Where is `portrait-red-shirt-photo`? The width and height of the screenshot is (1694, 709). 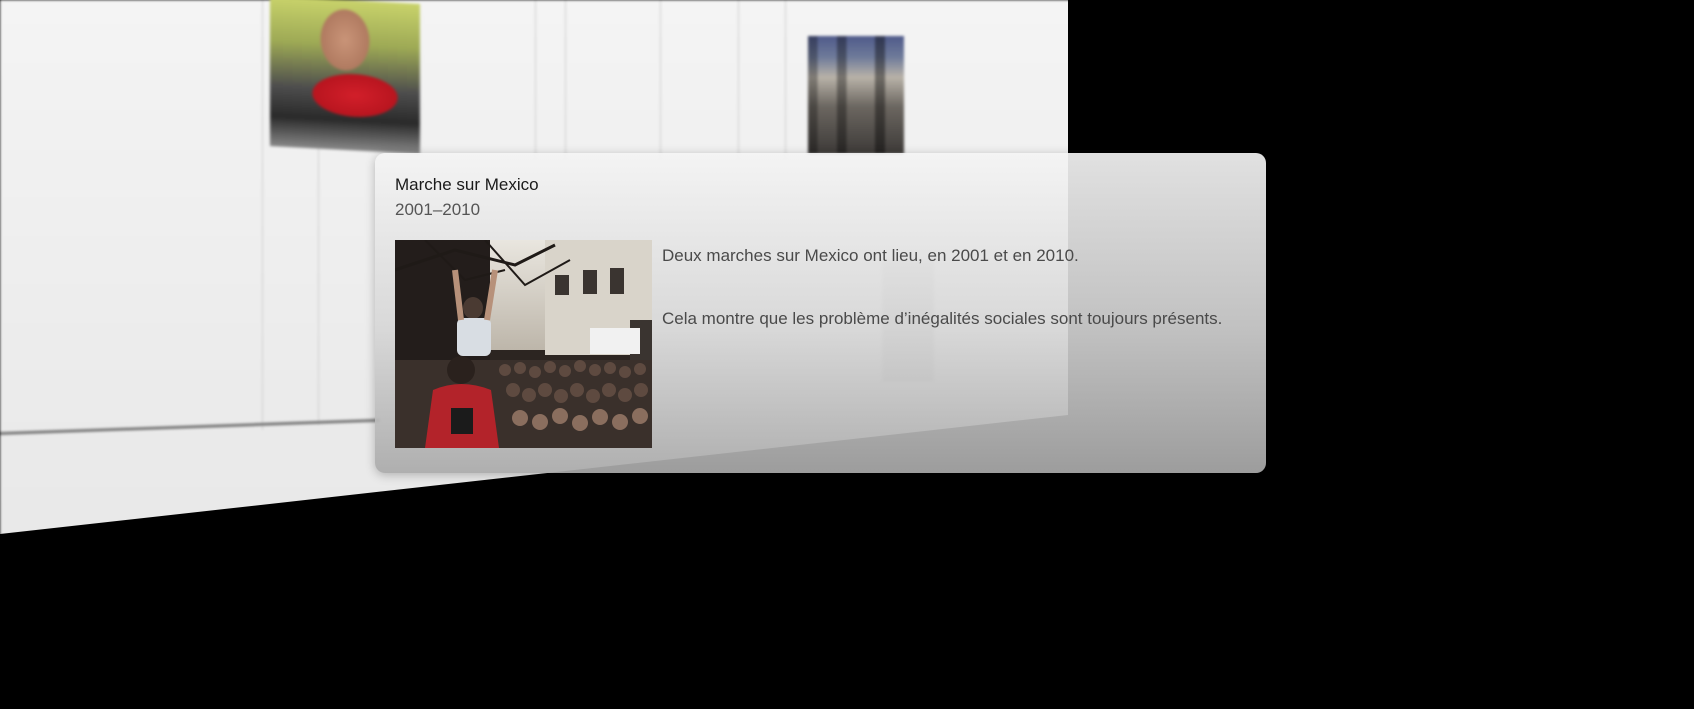
portrait-red-shirt-photo is located at coordinates (345, 77).